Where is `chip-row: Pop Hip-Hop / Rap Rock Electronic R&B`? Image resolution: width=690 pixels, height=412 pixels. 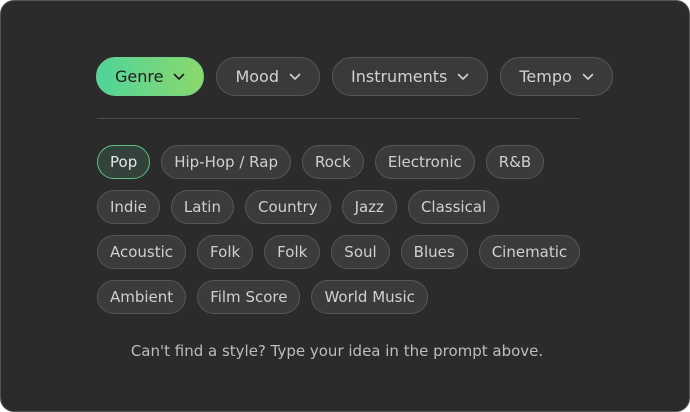 chip-row: Pop Hip-Hop / Rap Rock Electronic R&B is located at coordinates (347, 162).